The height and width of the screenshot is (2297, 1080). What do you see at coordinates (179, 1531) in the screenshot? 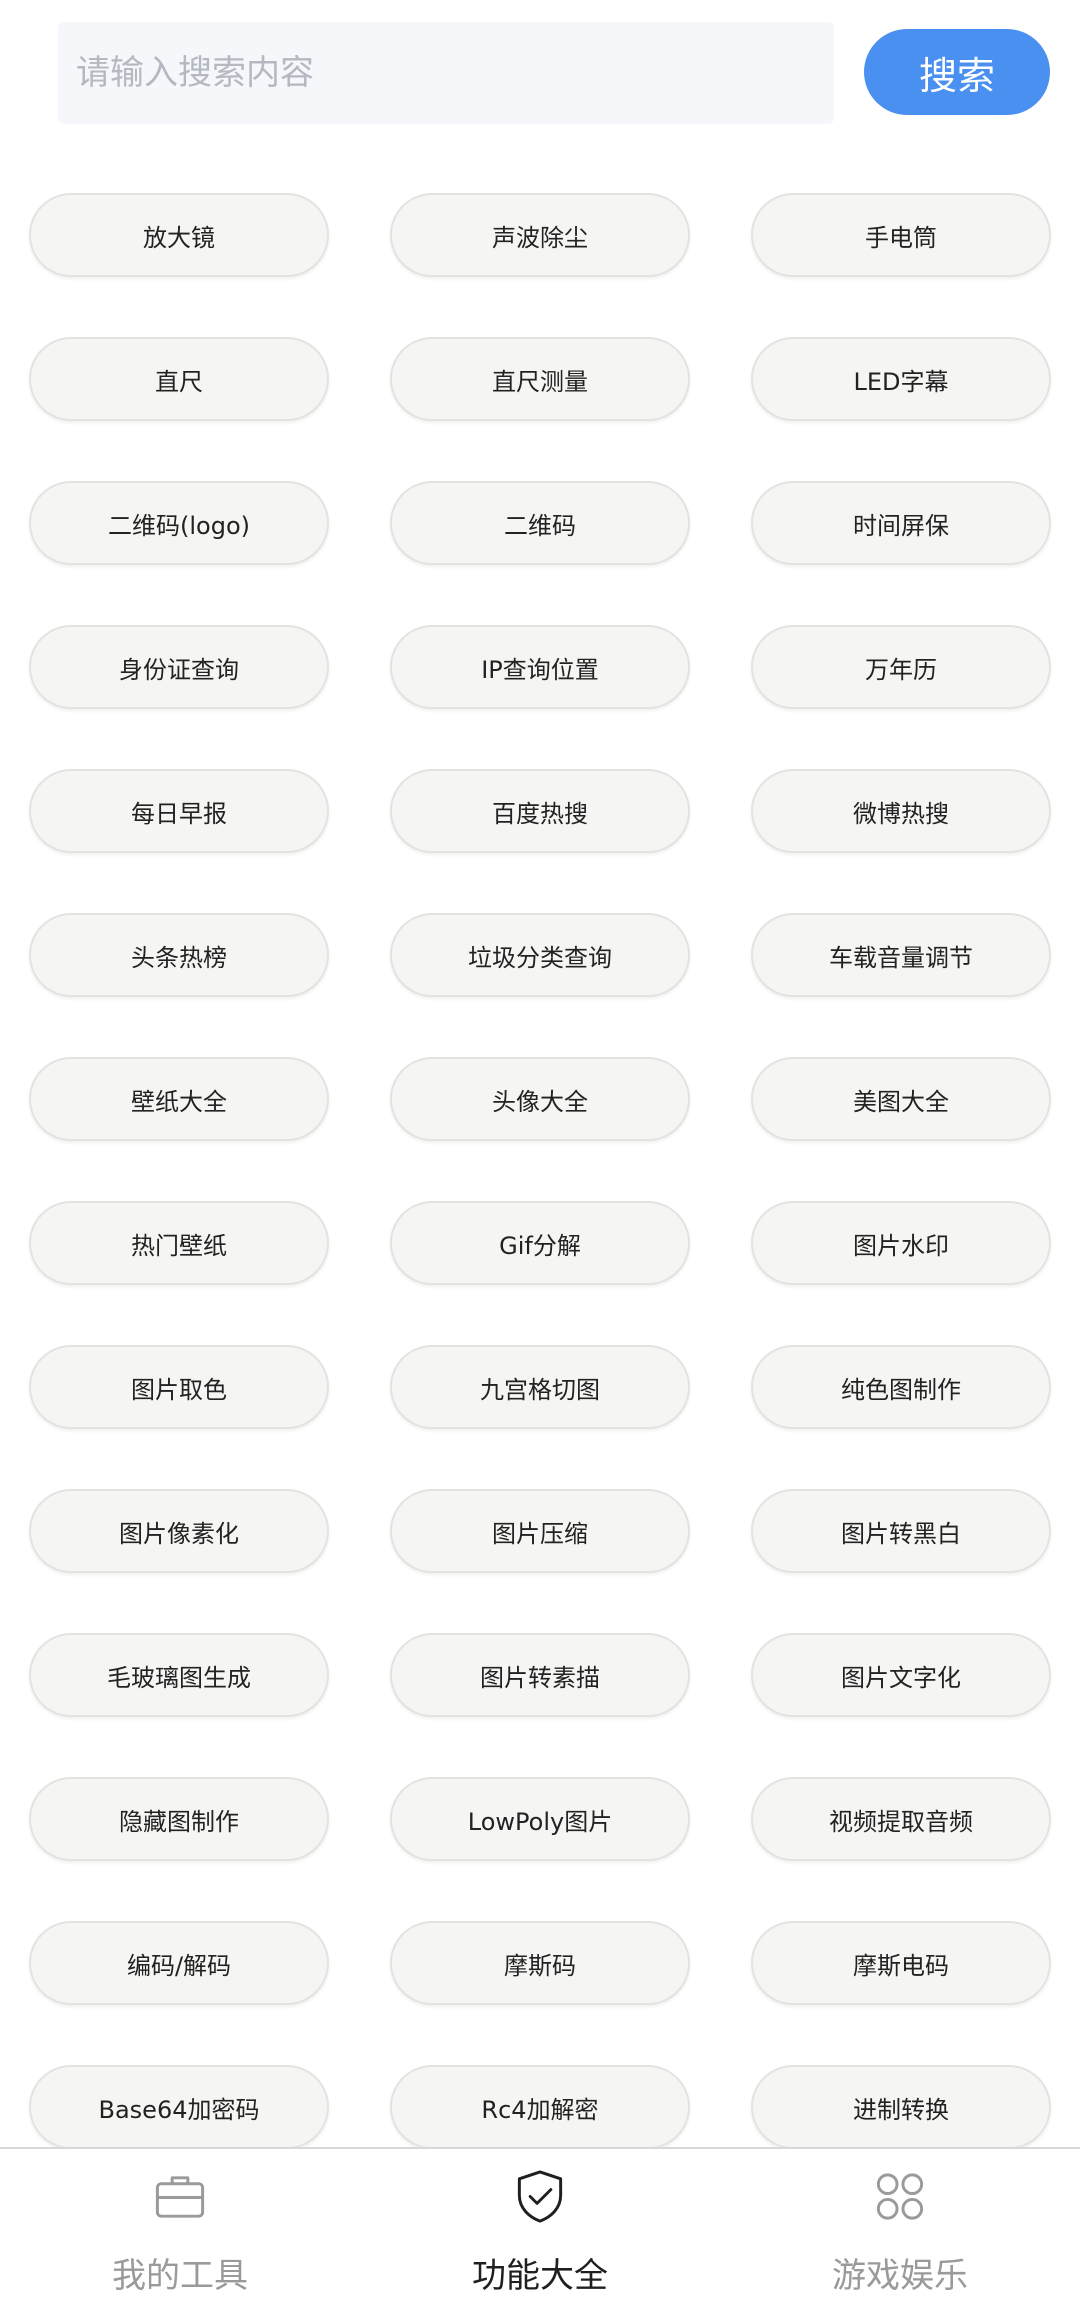
I see `tool-button: 图片像素化` at bounding box center [179, 1531].